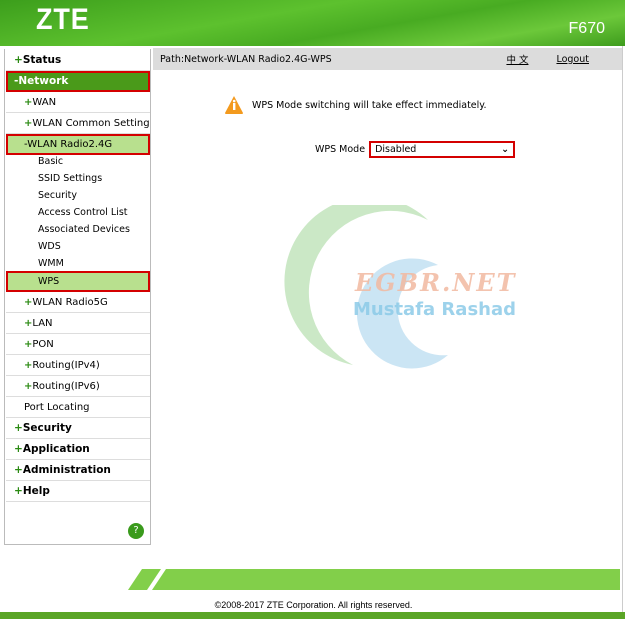  I want to click on model-name: F670, so click(586, 28).